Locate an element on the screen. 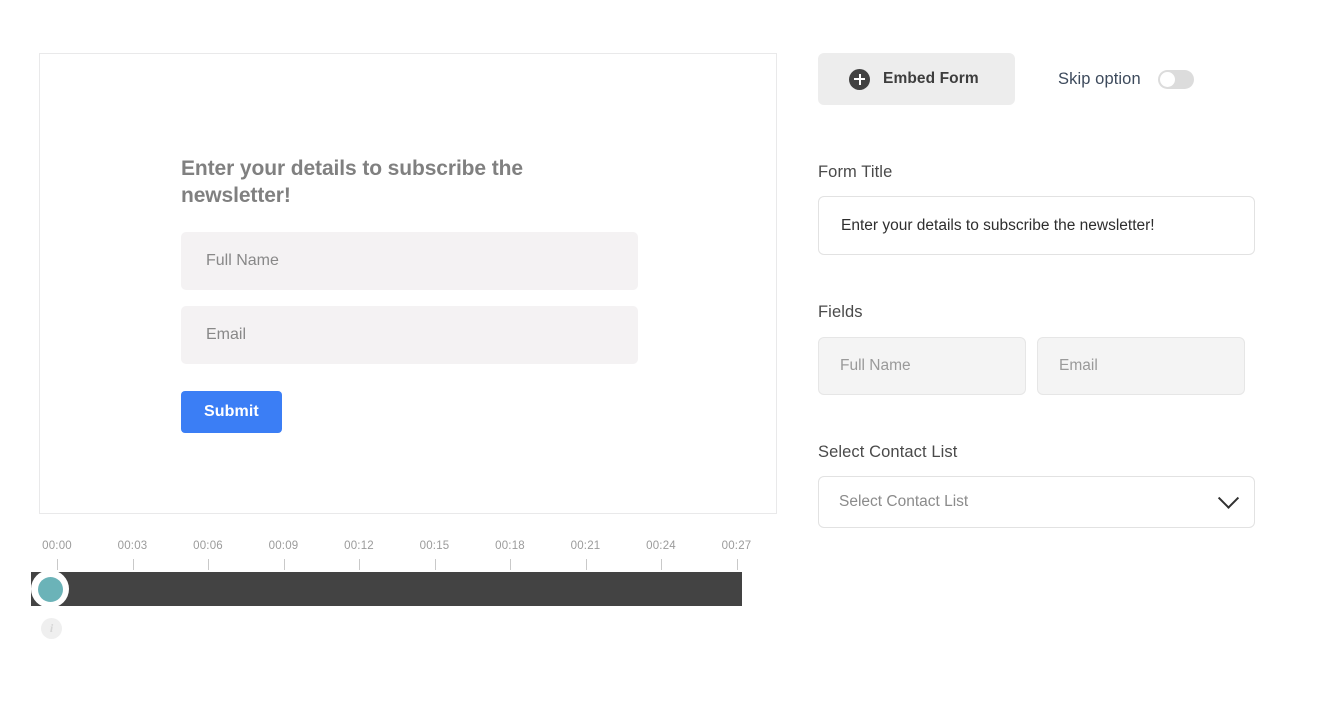 Image resolution: width=1344 pixels, height=704 pixels. fields-section: Fields Full Name Email is located at coordinates (1038, 349).